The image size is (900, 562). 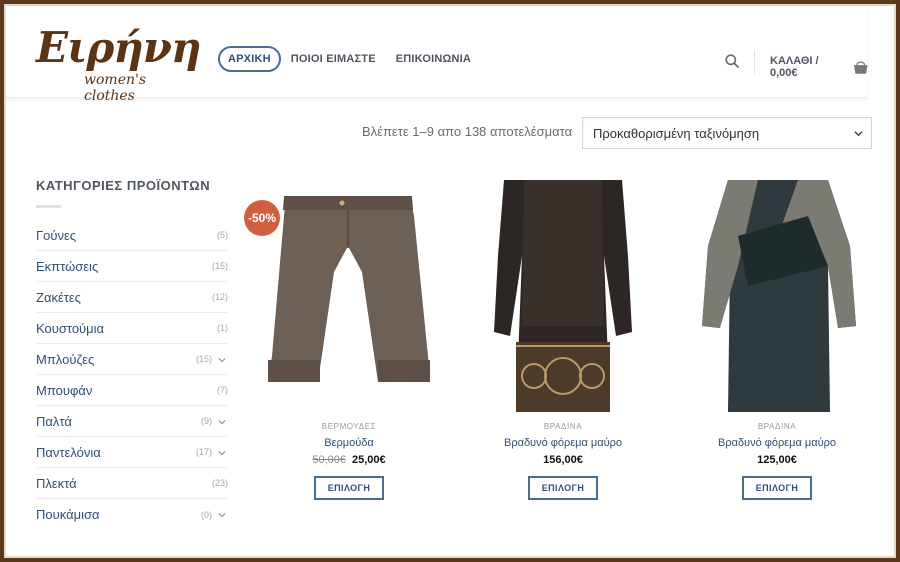 What do you see at coordinates (206, 514) in the screenshot?
I see `category-count: (0)` at bounding box center [206, 514].